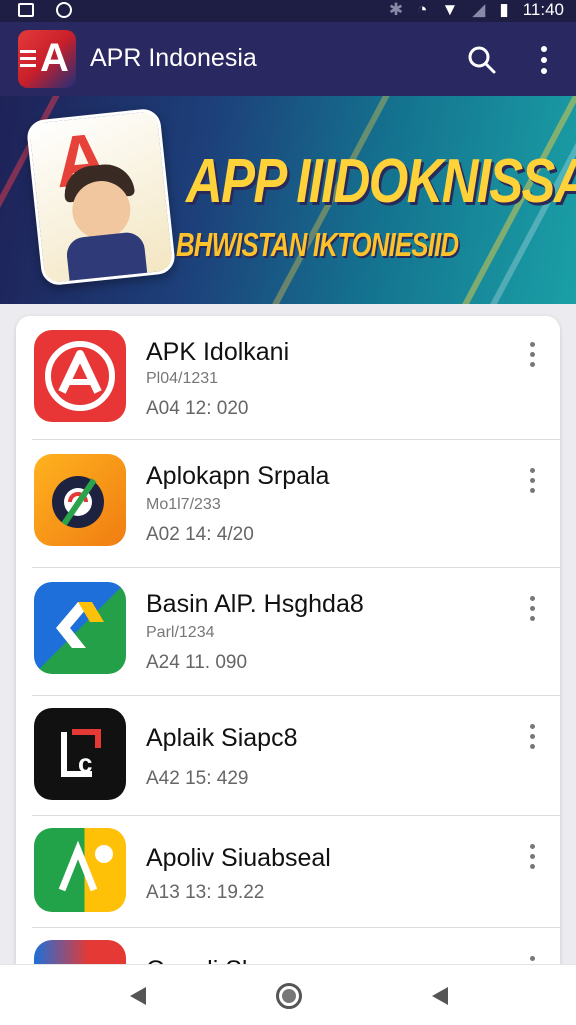 The height and width of the screenshot is (1025, 576). I want to click on system-nav-bar, so click(288, 994).